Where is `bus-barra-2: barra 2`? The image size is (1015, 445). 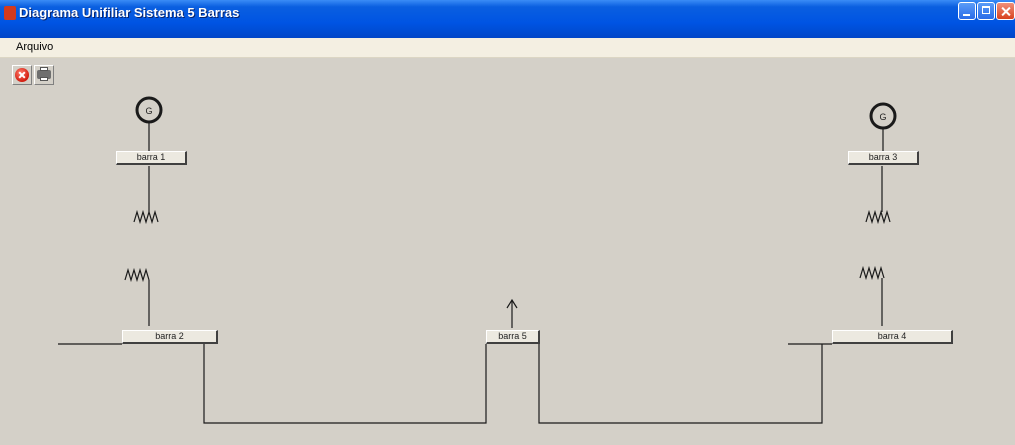 bus-barra-2: barra 2 is located at coordinates (170, 337).